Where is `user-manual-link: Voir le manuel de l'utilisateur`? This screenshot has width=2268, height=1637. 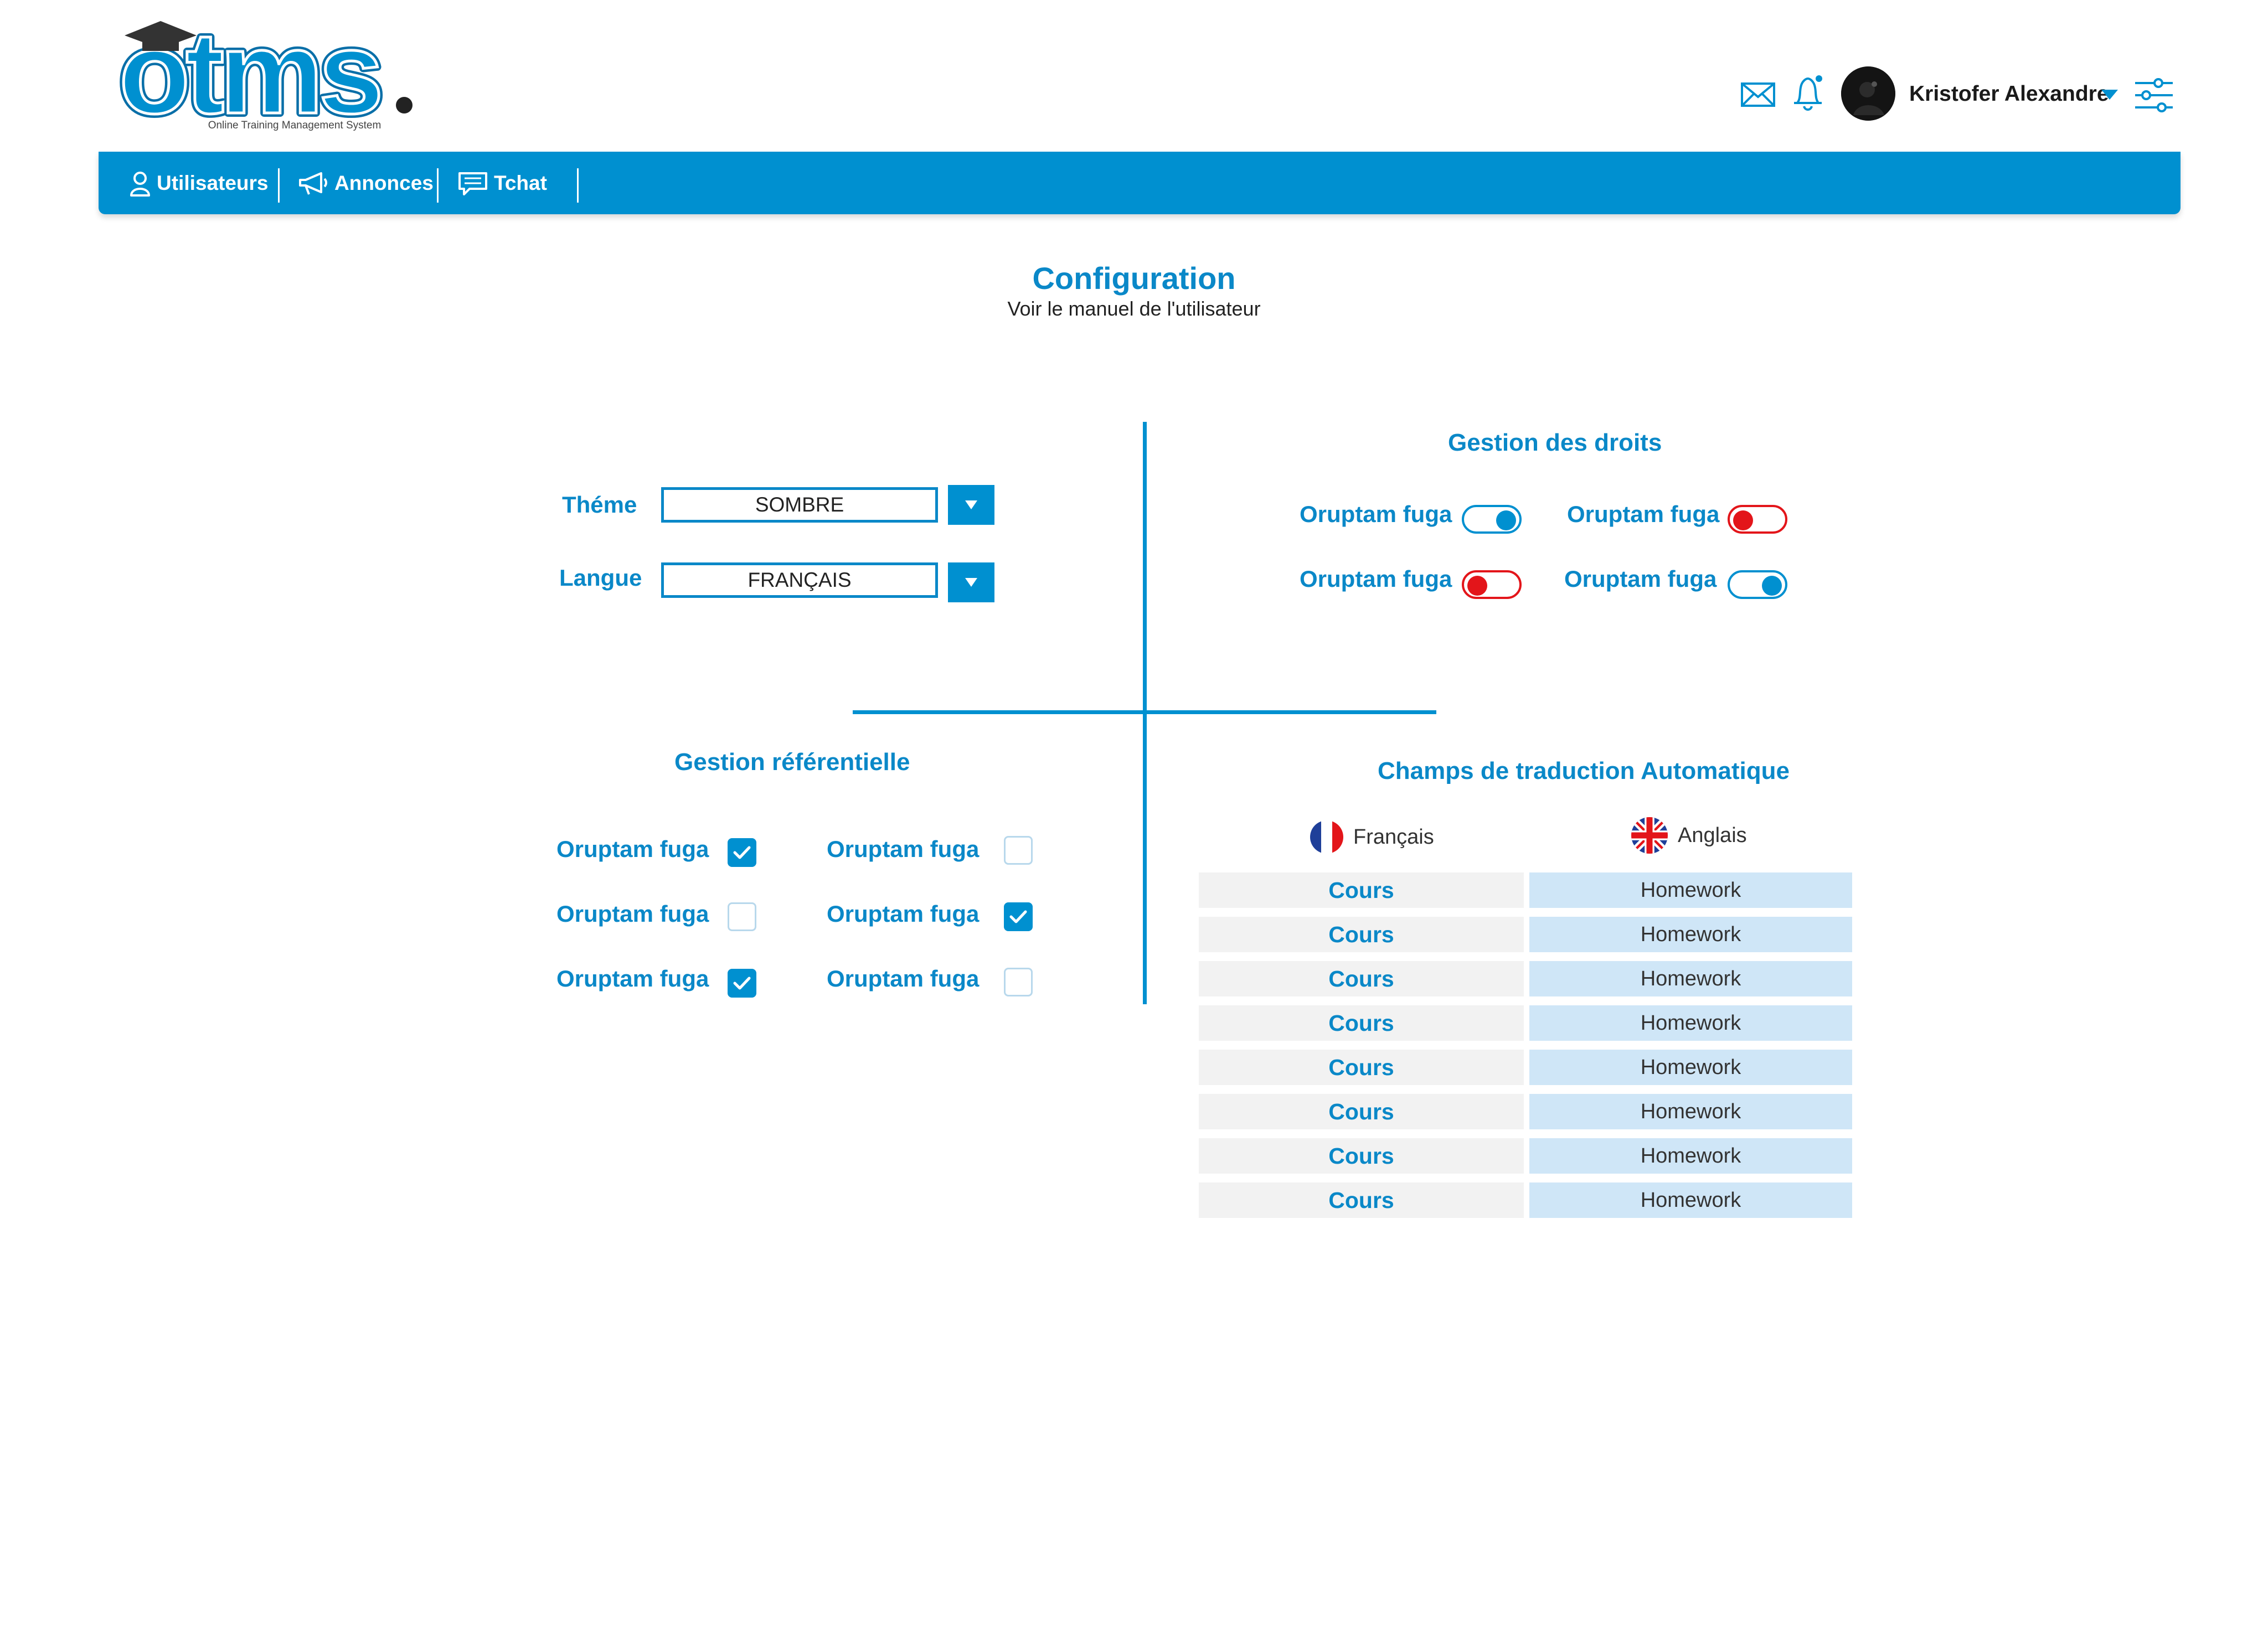 user-manual-link: Voir le manuel de l'utilisateur is located at coordinates (1134, 309).